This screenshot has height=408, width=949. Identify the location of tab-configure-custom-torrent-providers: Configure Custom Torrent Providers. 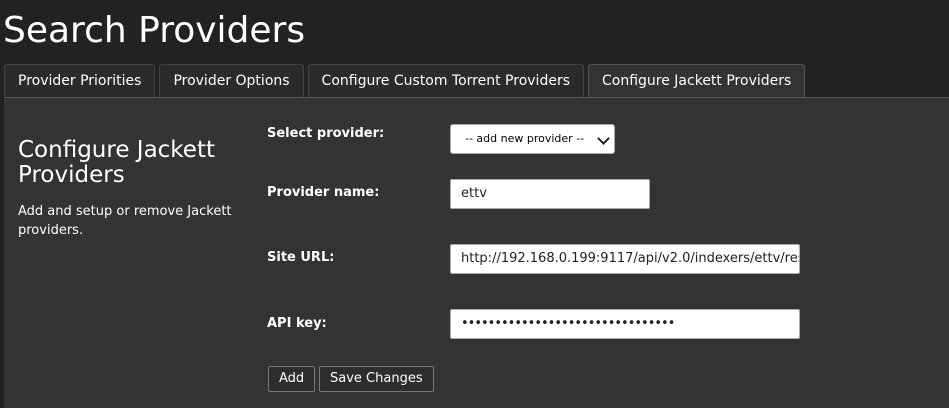
(445, 81).